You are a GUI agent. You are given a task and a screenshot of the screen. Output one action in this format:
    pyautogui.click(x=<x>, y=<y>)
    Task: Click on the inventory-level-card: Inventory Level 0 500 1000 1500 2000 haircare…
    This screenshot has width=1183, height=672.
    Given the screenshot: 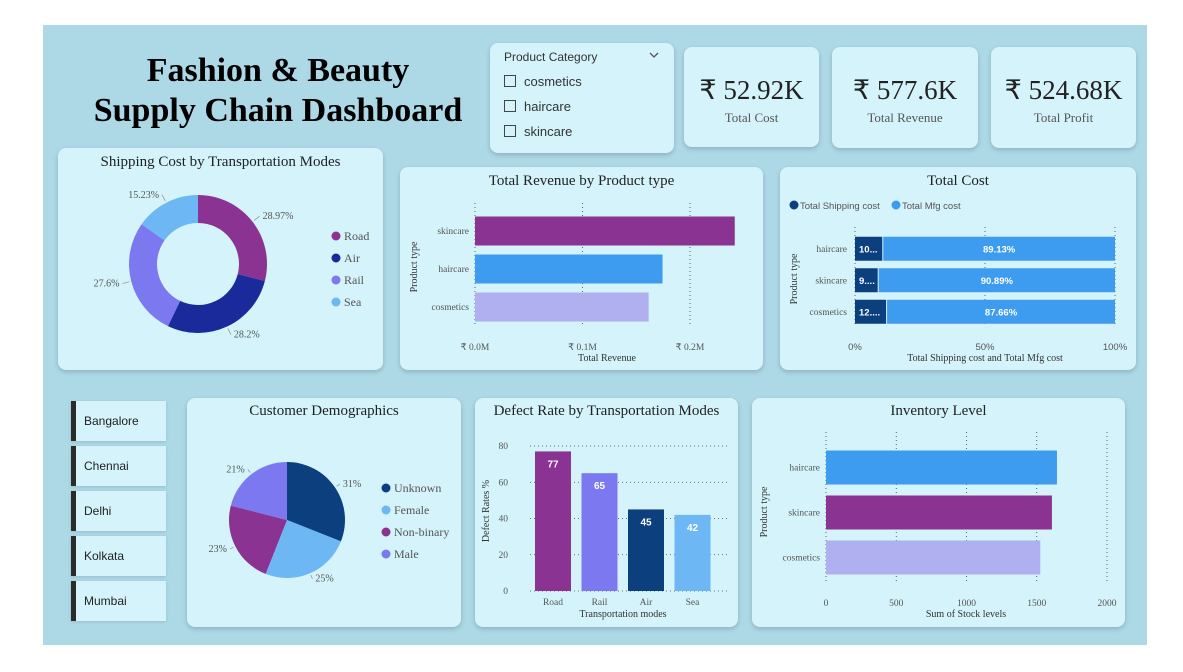 What is the action you would take?
    pyautogui.click(x=938, y=512)
    